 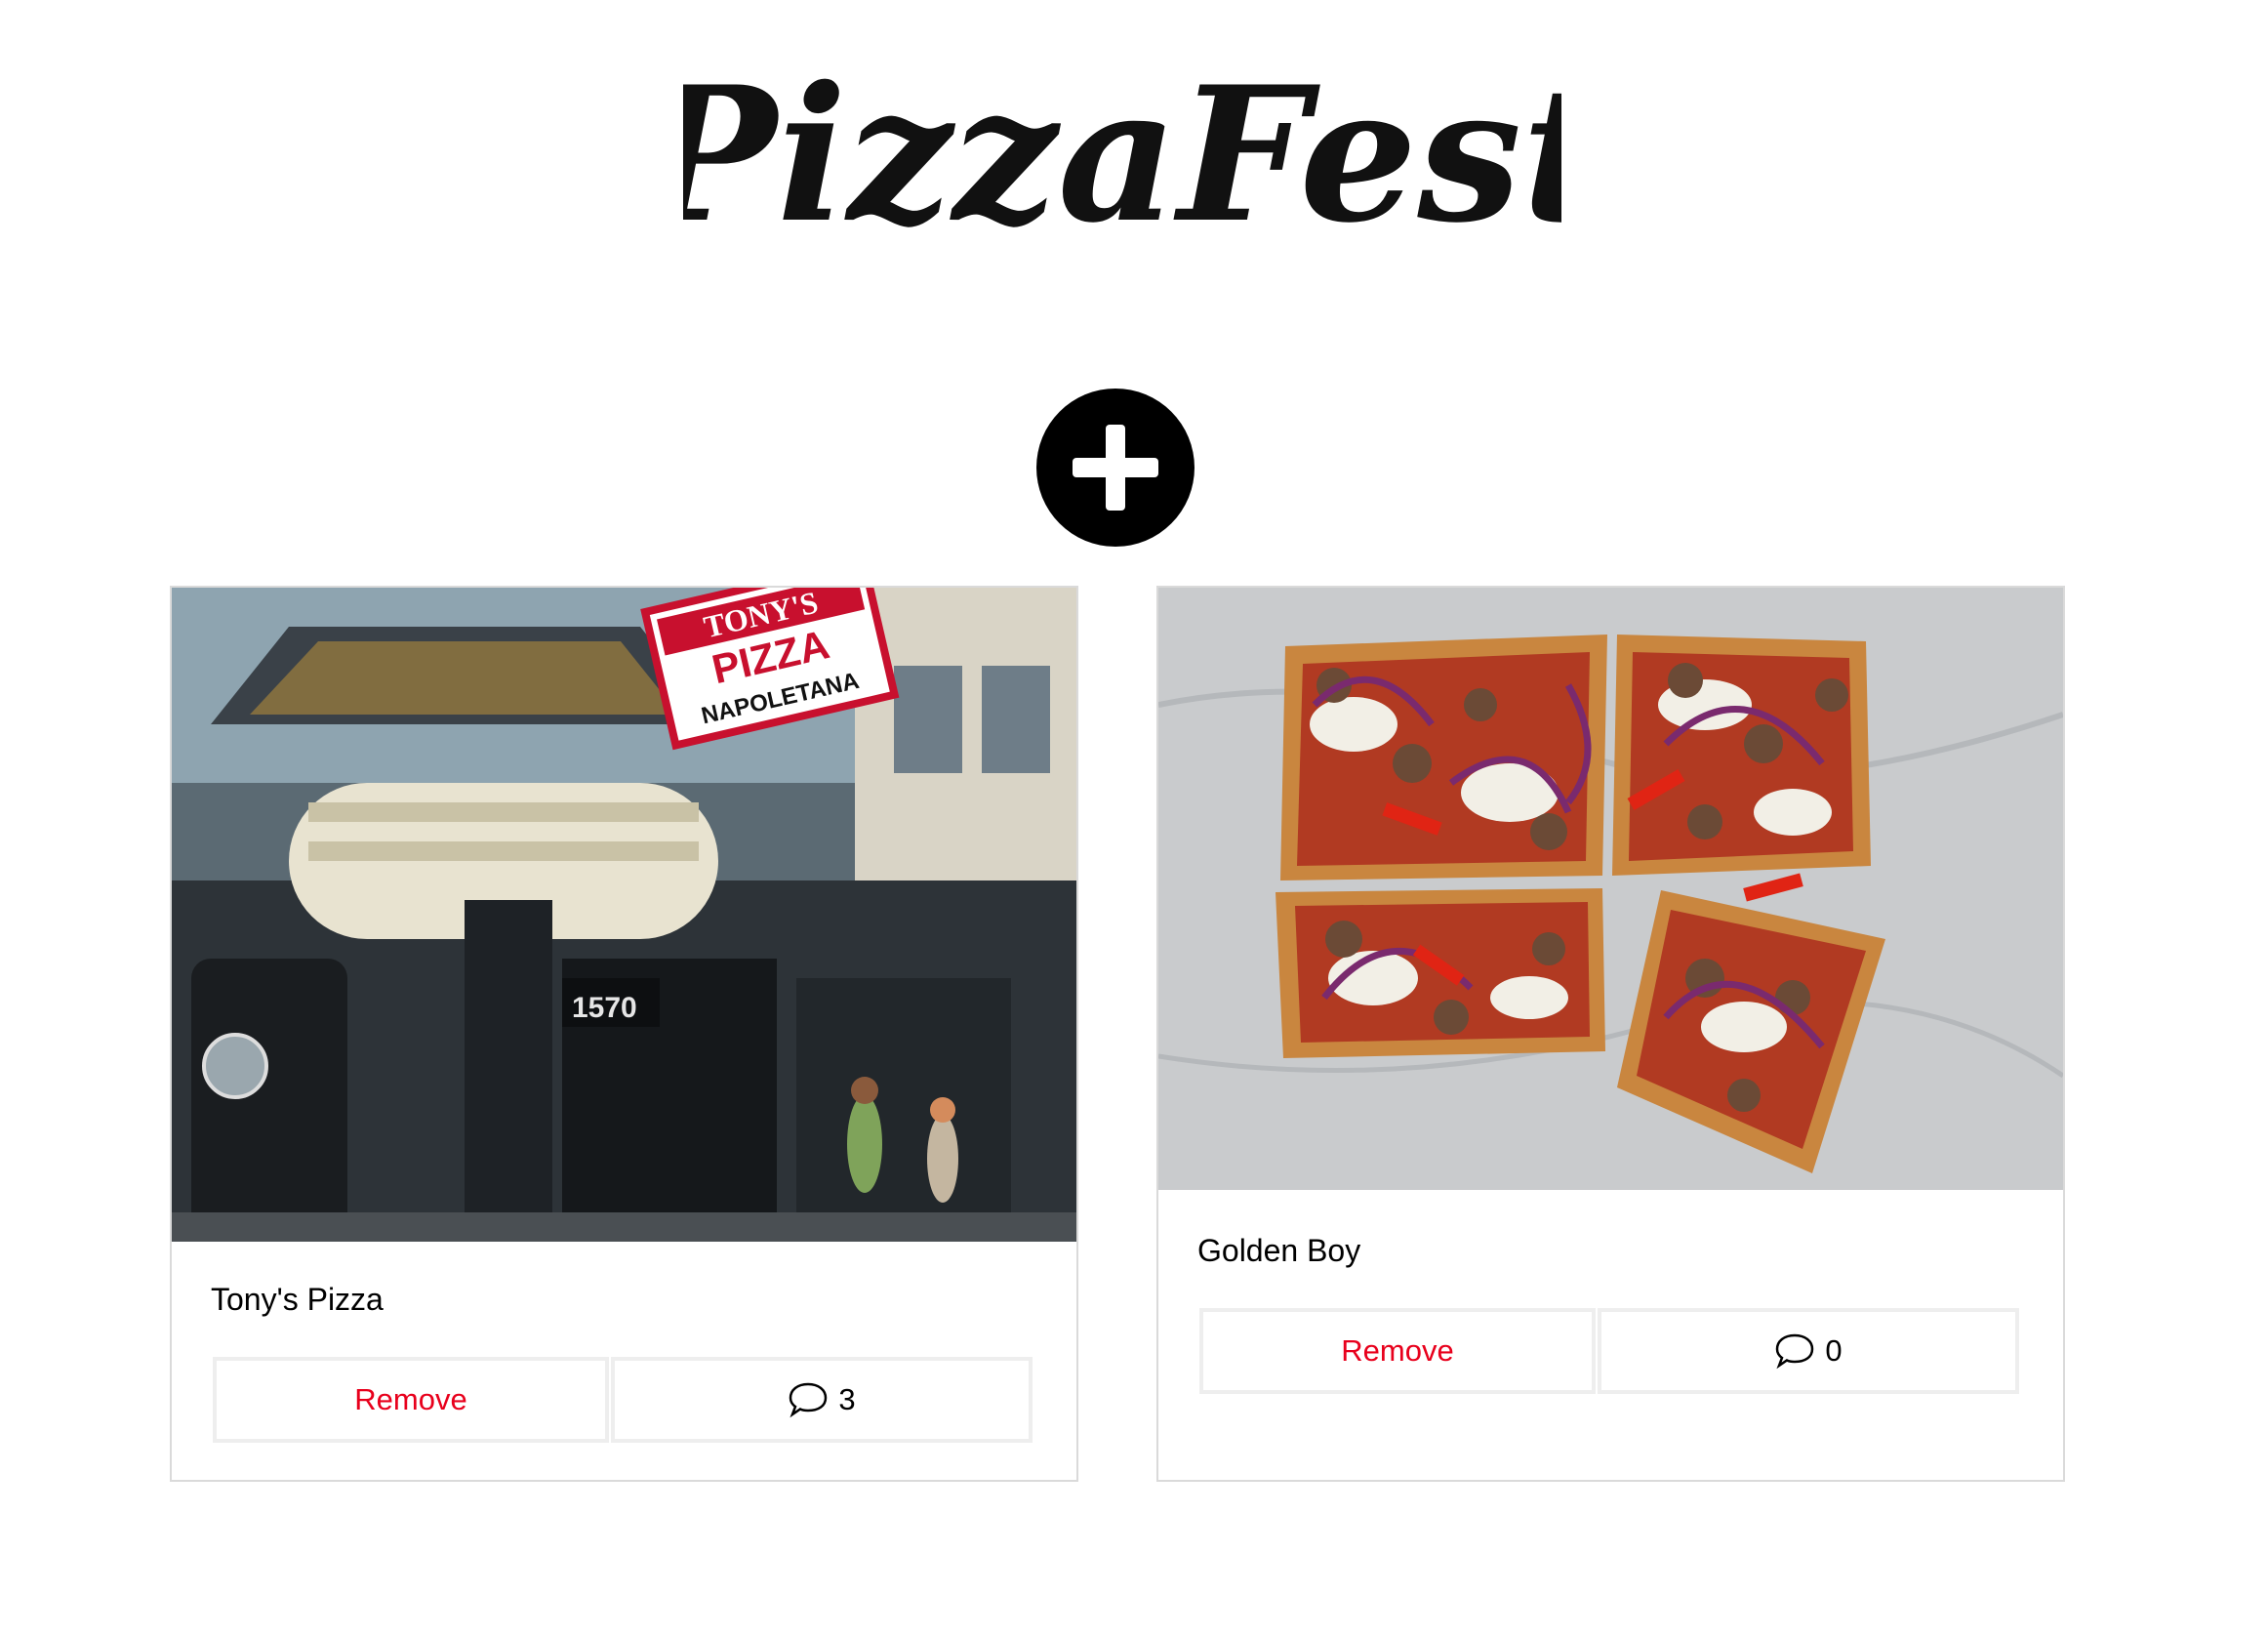 I want to click on app-logo: PizzaFest, so click(x=1122, y=151).